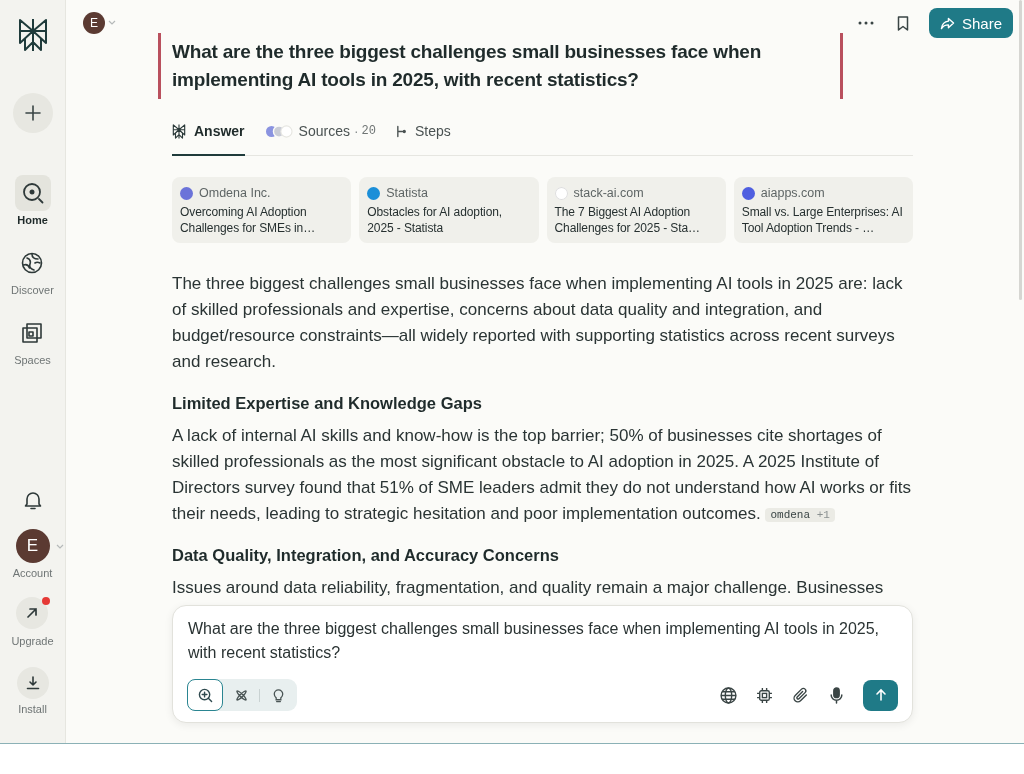 This screenshot has width=1024, height=774. What do you see at coordinates (792, 193) in the screenshot?
I see `source-site: aiapps.com` at bounding box center [792, 193].